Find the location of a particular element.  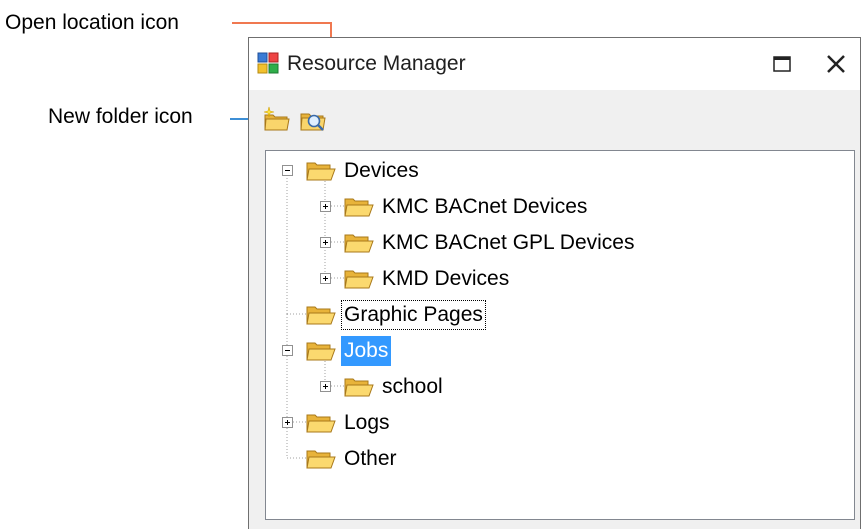

open-location-button is located at coordinates (313, 120).